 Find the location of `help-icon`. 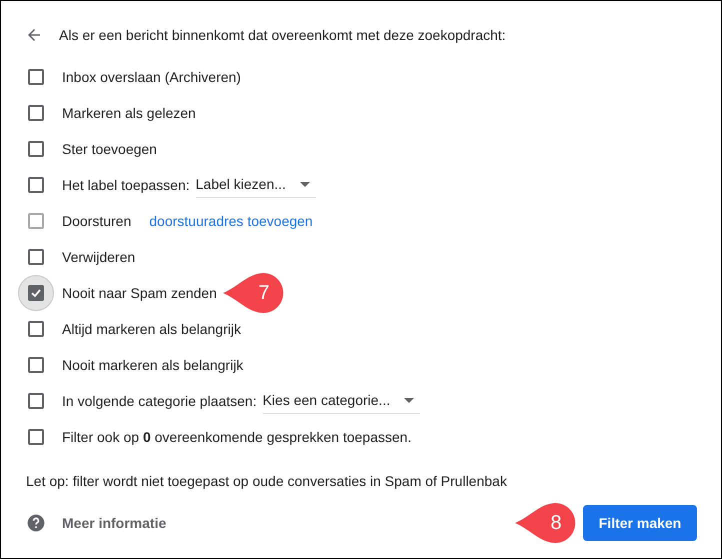

help-icon is located at coordinates (36, 523).